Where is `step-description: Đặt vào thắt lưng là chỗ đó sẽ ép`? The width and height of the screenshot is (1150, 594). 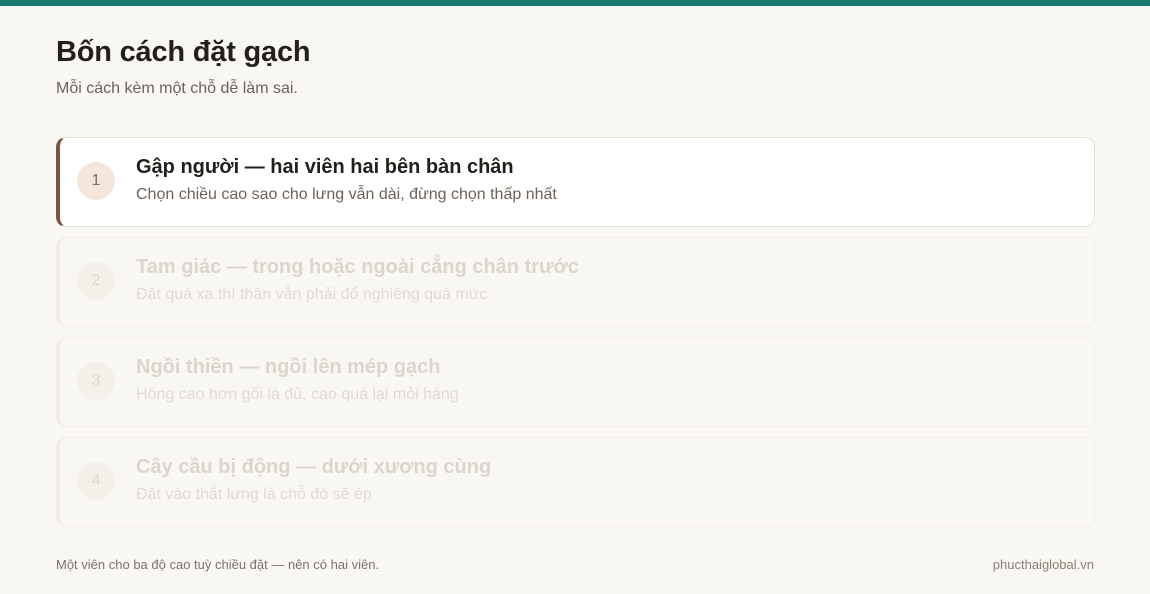
step-description: Đặt vào thắt lưng là chỗ đó sẽ ép is located at coordinates (254, 494).